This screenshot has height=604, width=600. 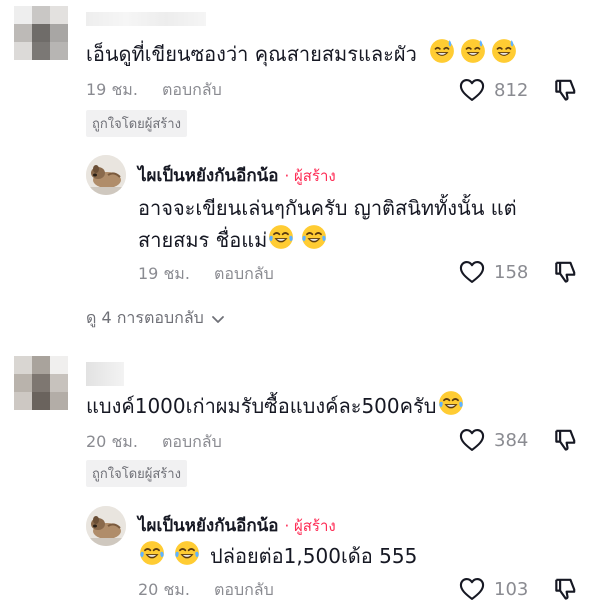 What do you see at coordinates (154, 90) in the screenshot?
I see `comment-meta: 19 ชม. ตอบกลับ` at bounding box center [154, 90].